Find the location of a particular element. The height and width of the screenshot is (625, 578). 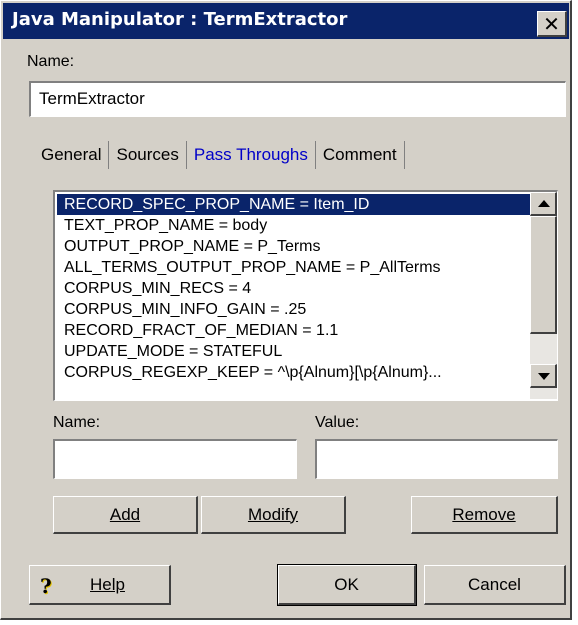

cancel-button-label: Cancel is located at coordinates (494, 584).